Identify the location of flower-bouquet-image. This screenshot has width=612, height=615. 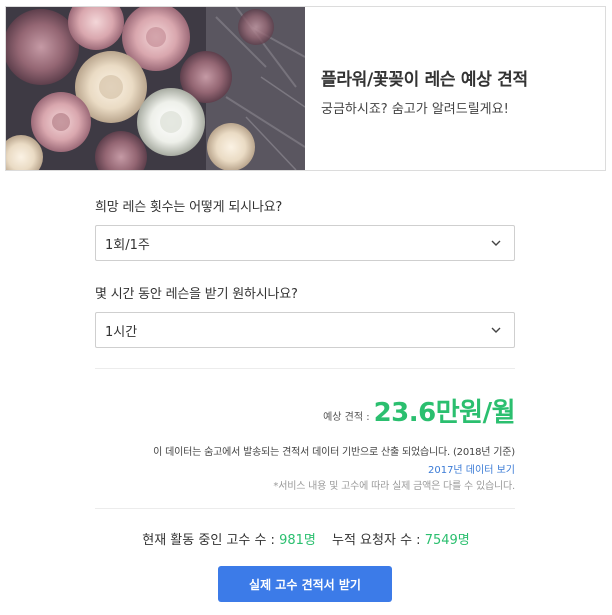
(155, 88).